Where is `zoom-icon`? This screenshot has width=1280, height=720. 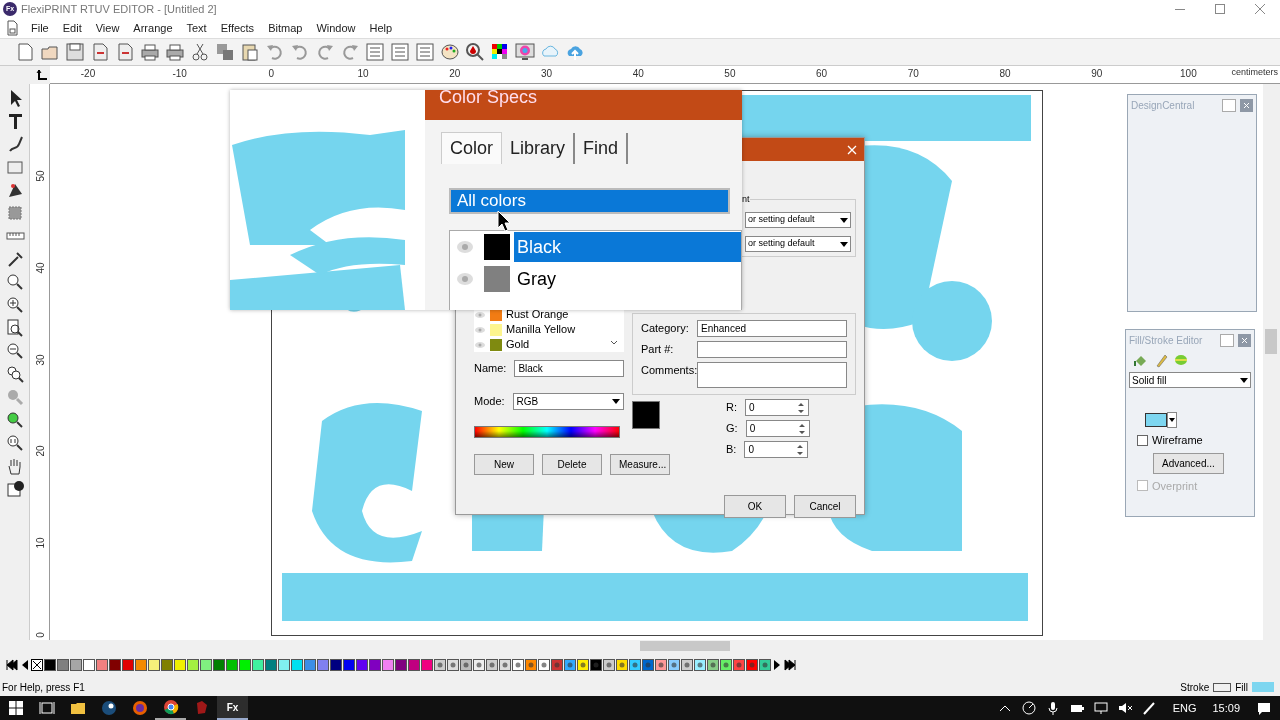 zoom-icon is located at coordinates (14, 282).